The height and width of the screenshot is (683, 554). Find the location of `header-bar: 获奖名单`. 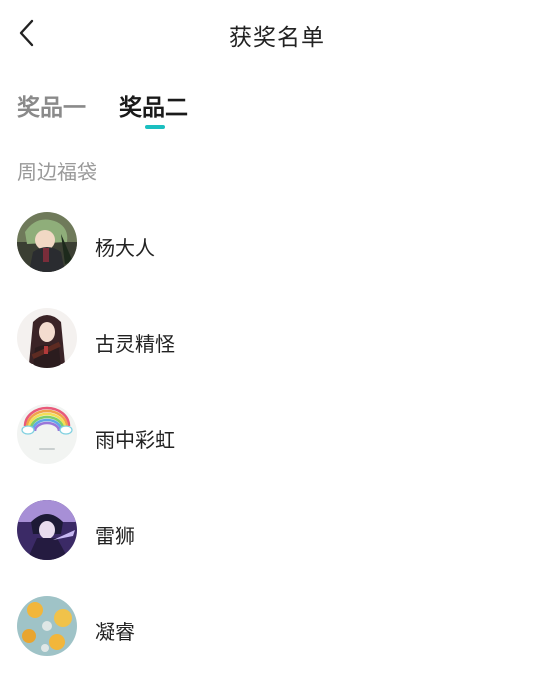

header-bar: 获奖名单 is located at coordinates (277, 34).